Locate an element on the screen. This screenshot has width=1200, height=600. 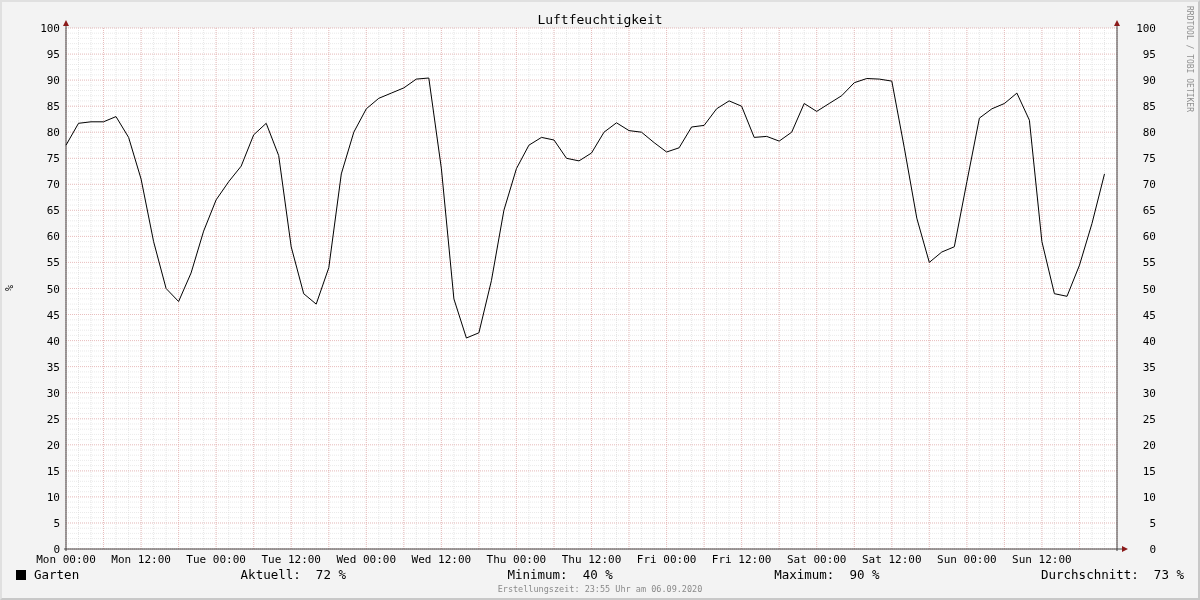
x-tick-label: Sat 00:00 is located at coordinates (816, 559).